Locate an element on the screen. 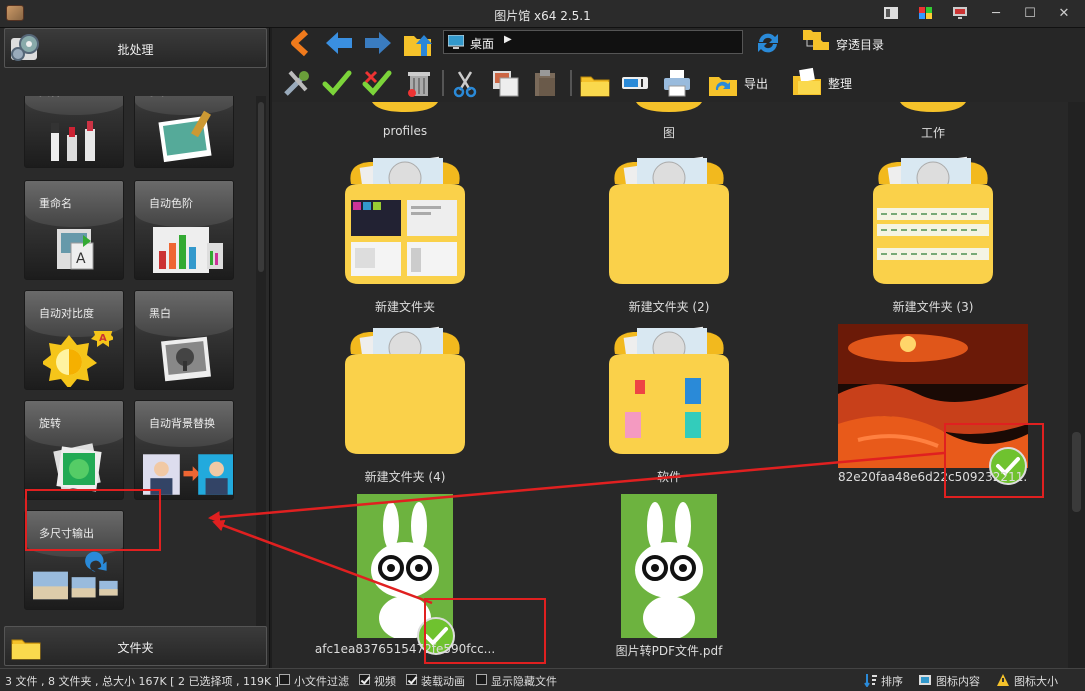 This screenshot has width=1085, height=691. folder-panel-header: 文件夹 is located at coordinates (135, 646).